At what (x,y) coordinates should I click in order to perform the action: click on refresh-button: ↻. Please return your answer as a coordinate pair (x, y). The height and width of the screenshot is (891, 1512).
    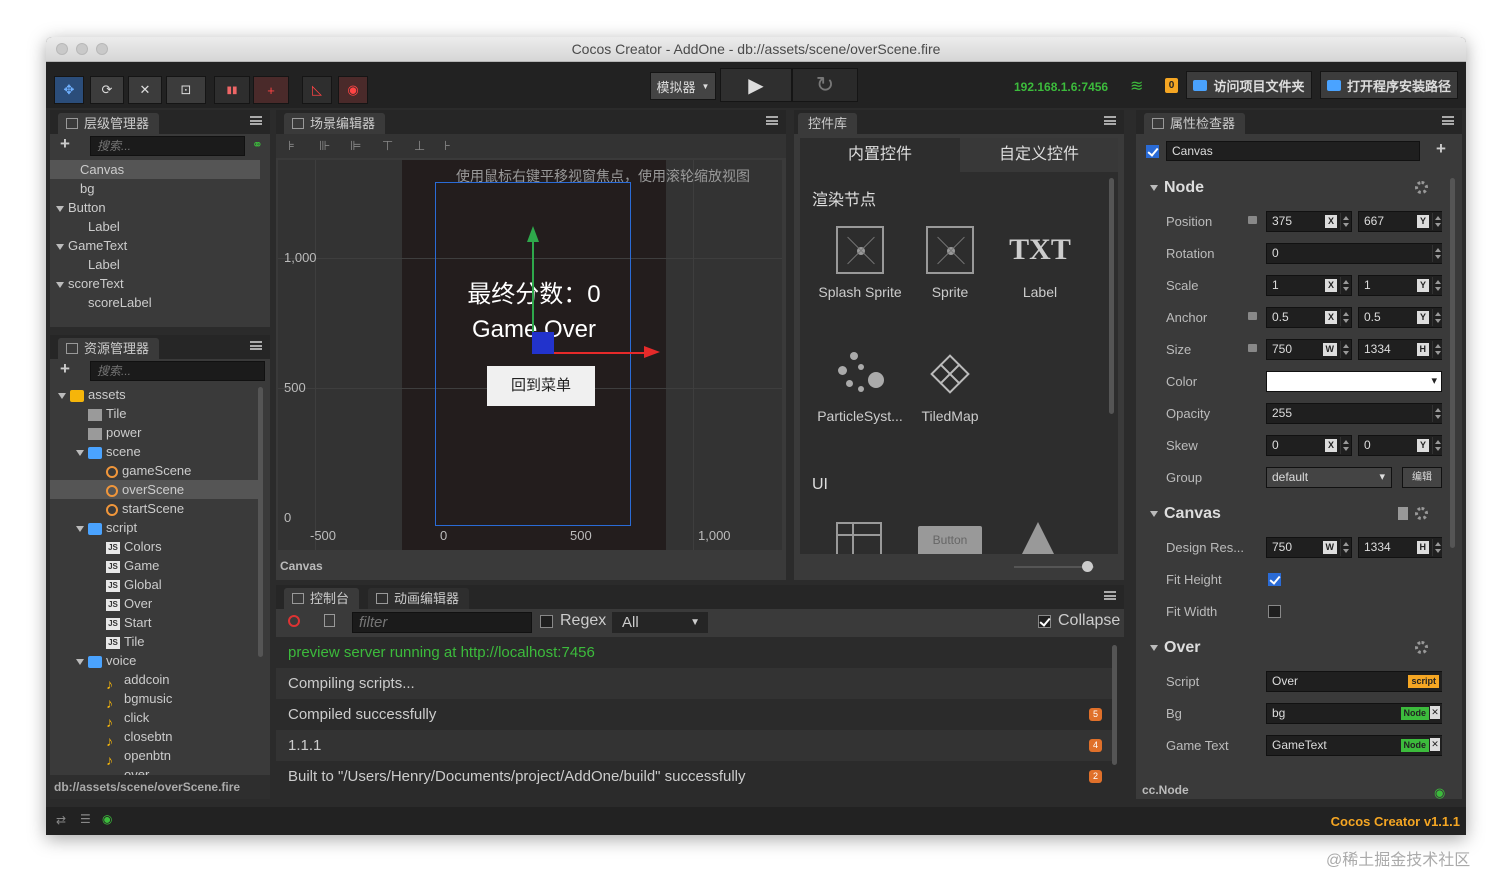
    Looking at the image, I should click on (825, 85).